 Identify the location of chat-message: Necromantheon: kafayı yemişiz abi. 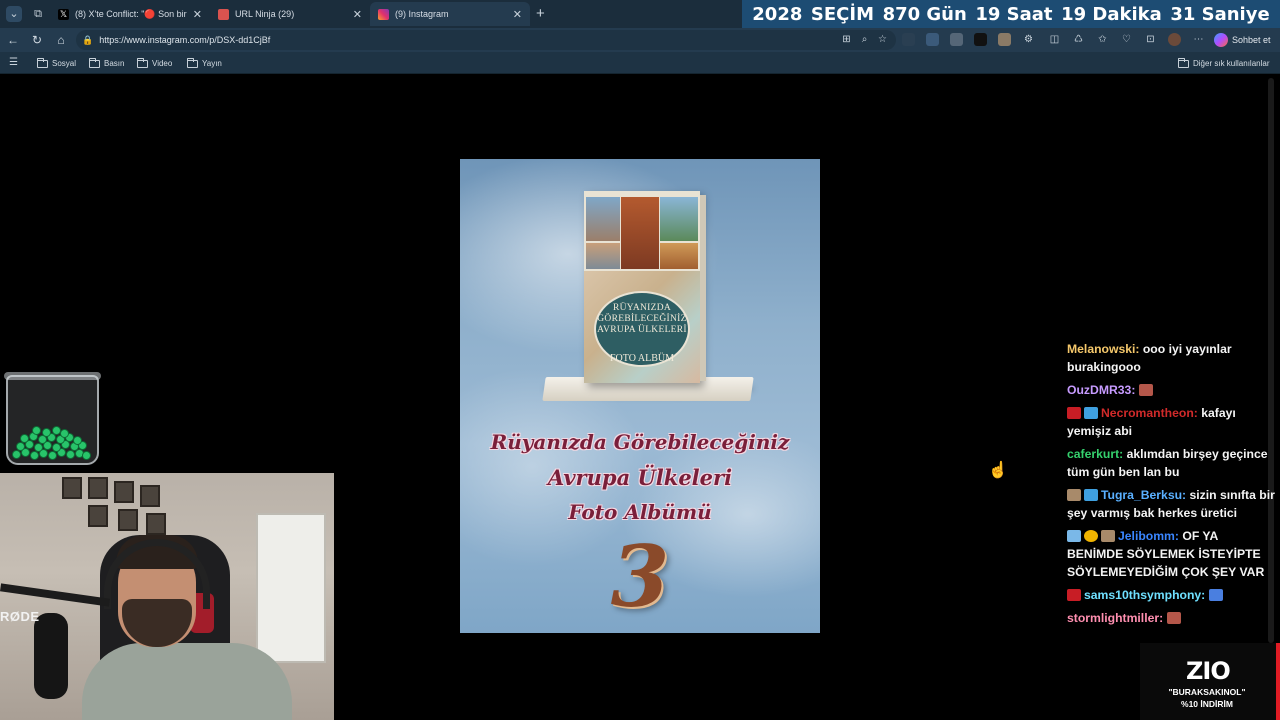
(1172, 422).